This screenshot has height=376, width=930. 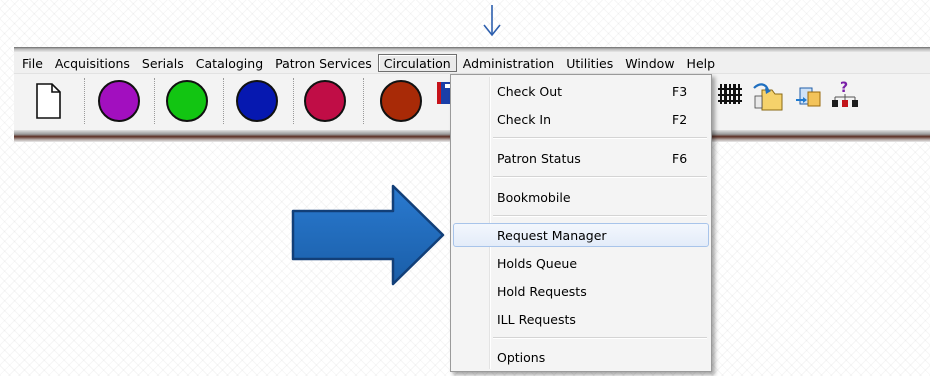 I want to click on menu-item-label: Check In, so click(x=524, y=119).